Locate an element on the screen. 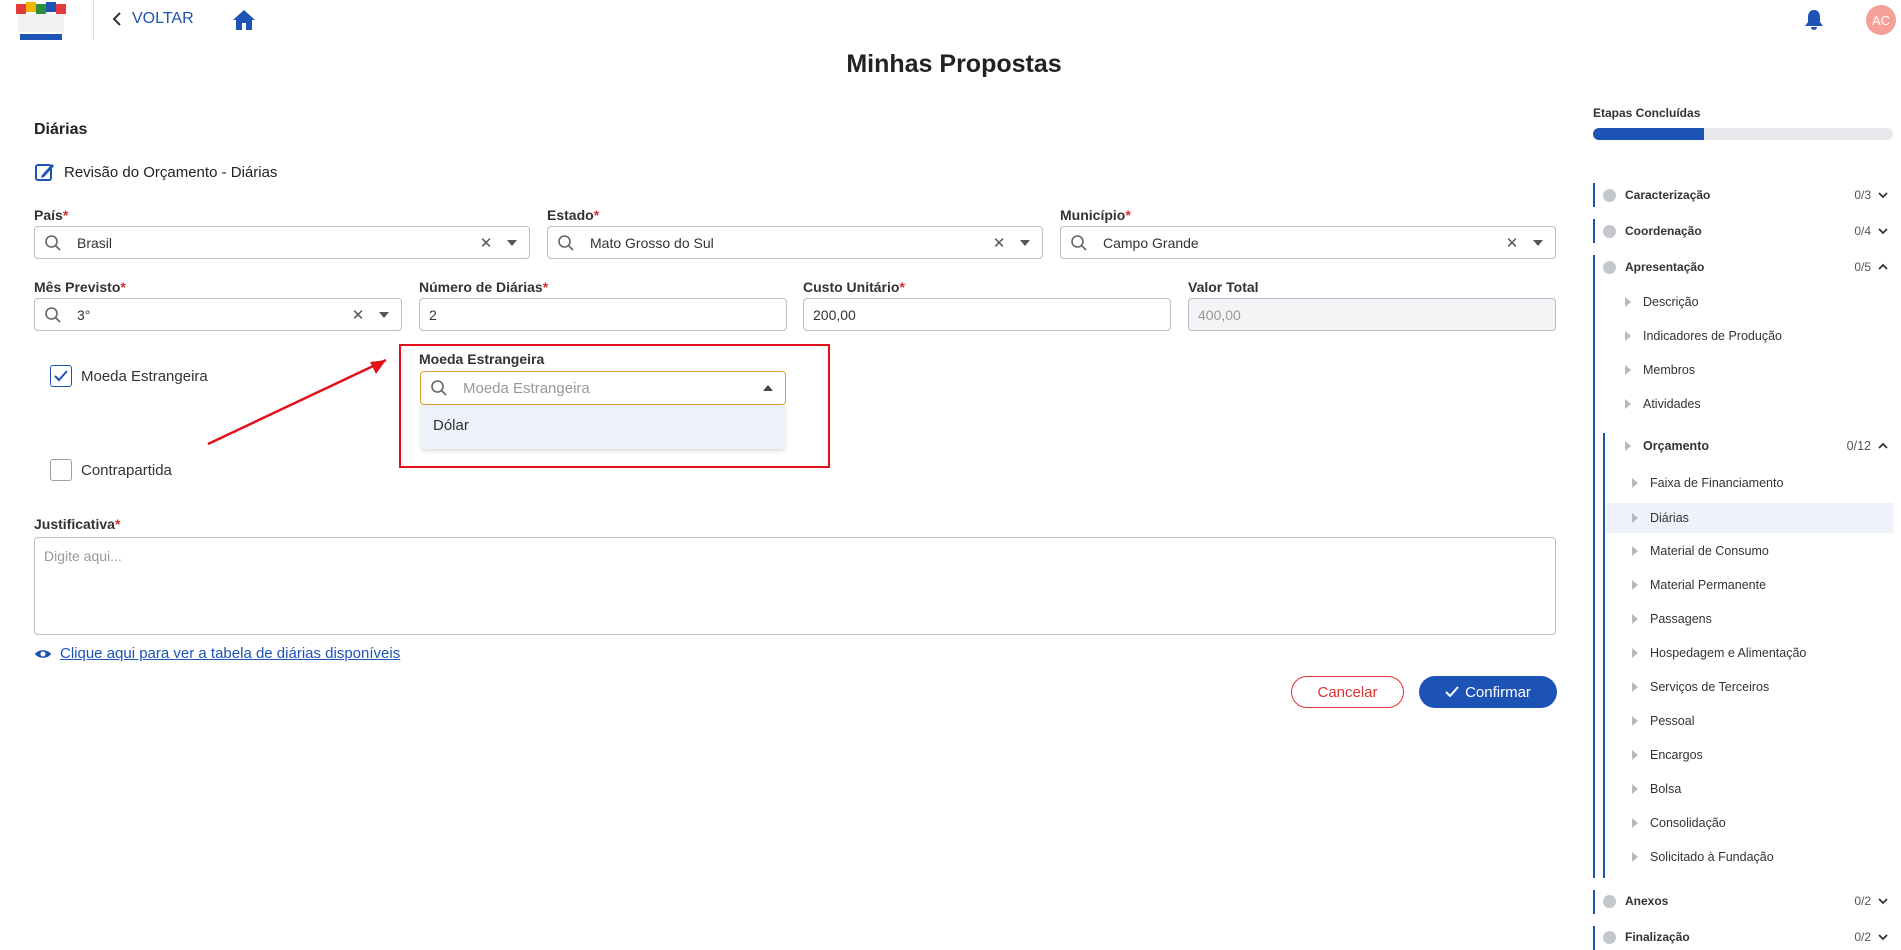  dropdown-option-dolar: Dólar is located at coordinates (603, 425).